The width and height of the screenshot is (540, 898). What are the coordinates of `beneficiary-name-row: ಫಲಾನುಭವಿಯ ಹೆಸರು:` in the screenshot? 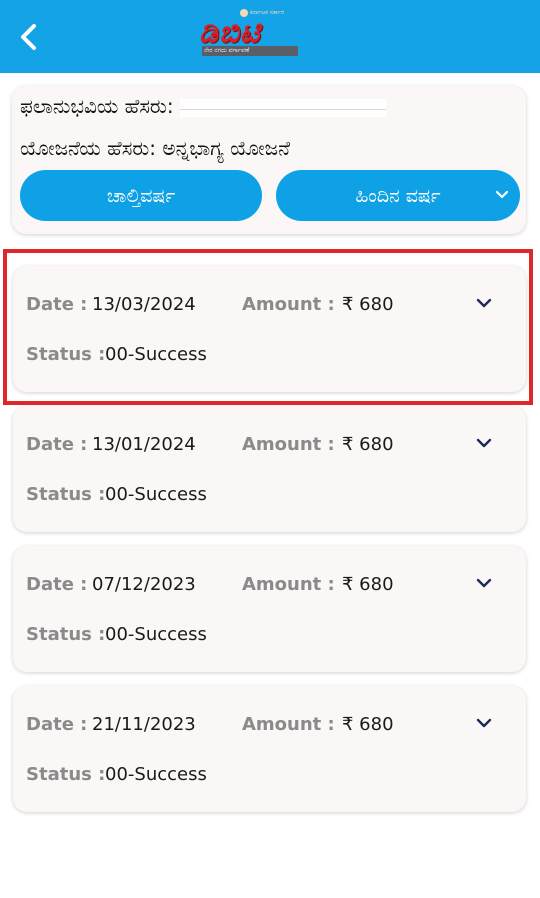 It's located at (203, 106).